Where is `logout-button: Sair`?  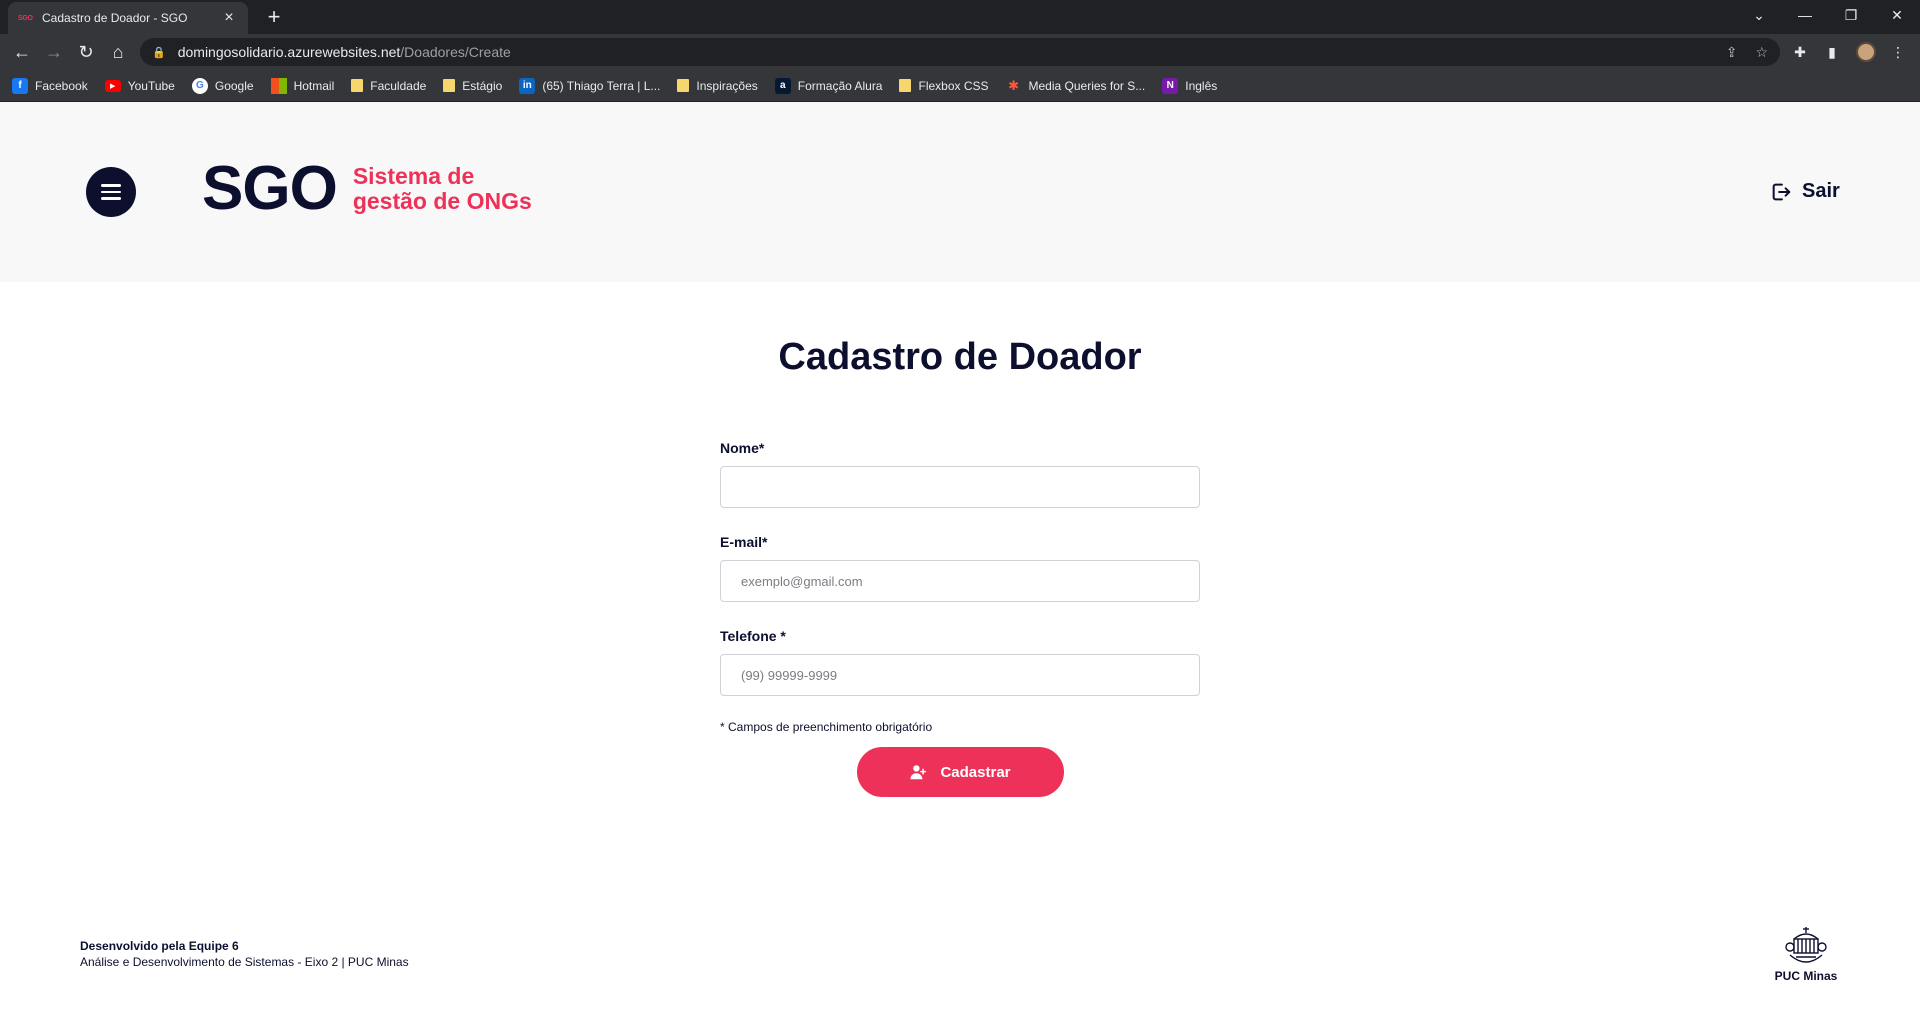
logout-button: Sair is located at coordinates (1805, 191).